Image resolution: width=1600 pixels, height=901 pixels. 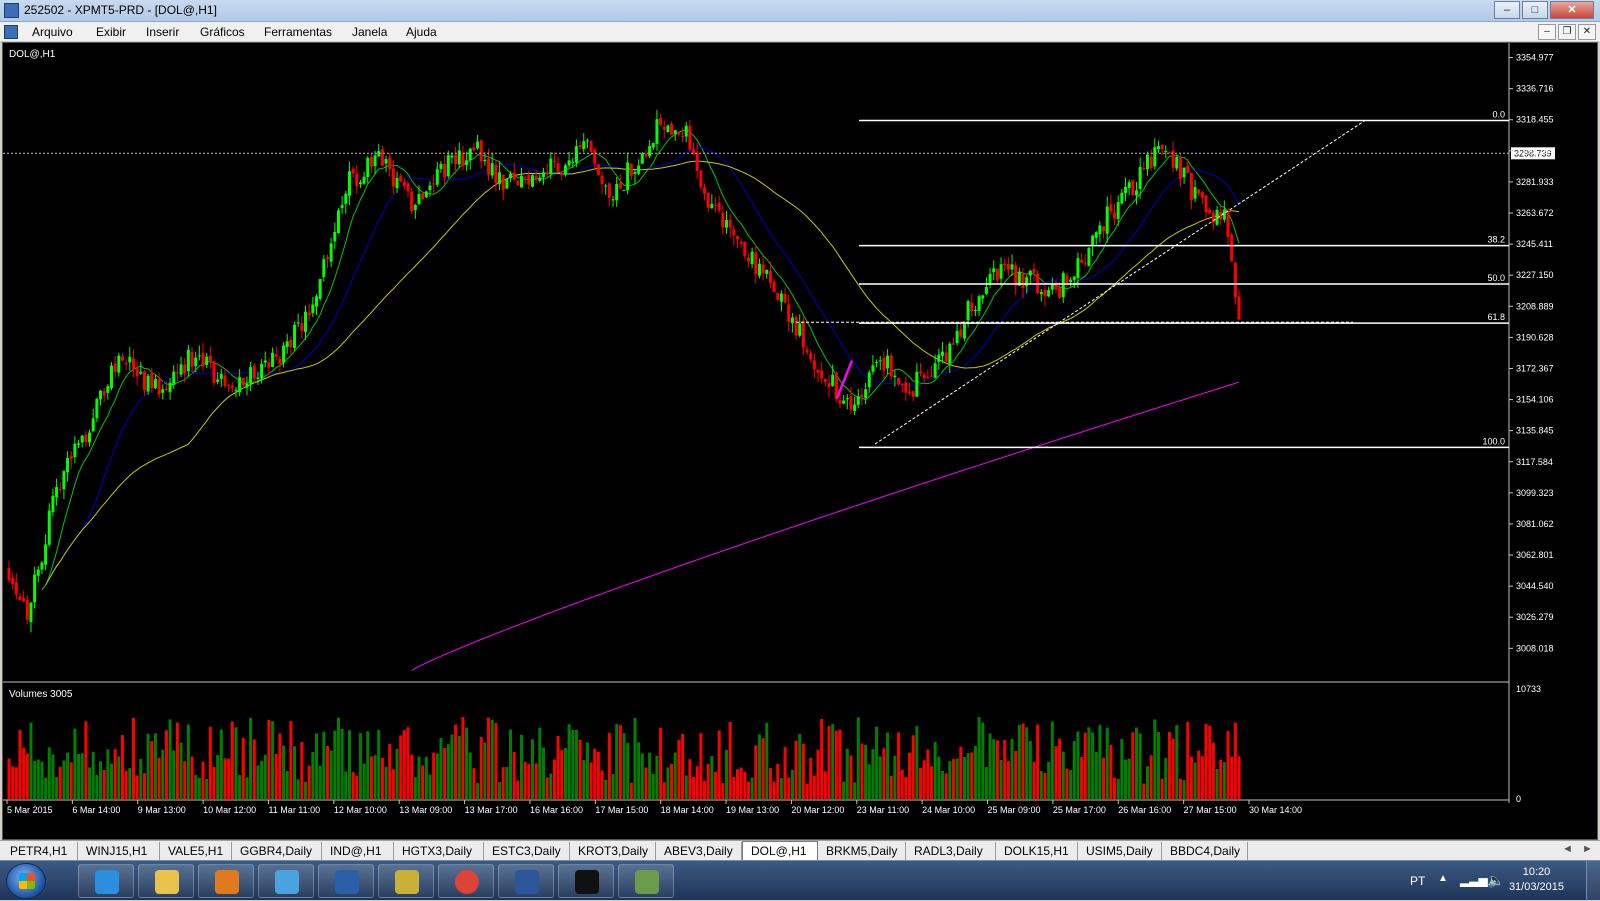 What do you see at coordinates (1507, 10) in the screenshot?
I see `minimize-button: –` at bounding box center [1507, 10].